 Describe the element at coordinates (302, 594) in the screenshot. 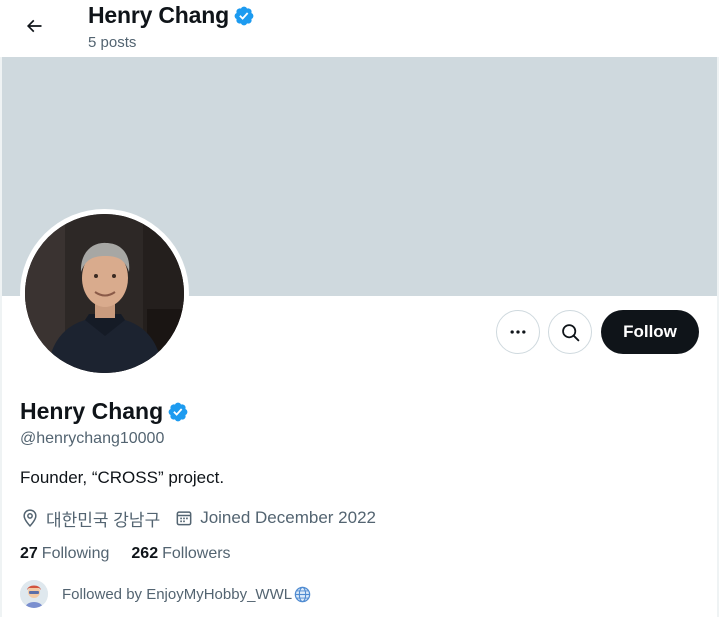

I see `globe-icon` at that location.